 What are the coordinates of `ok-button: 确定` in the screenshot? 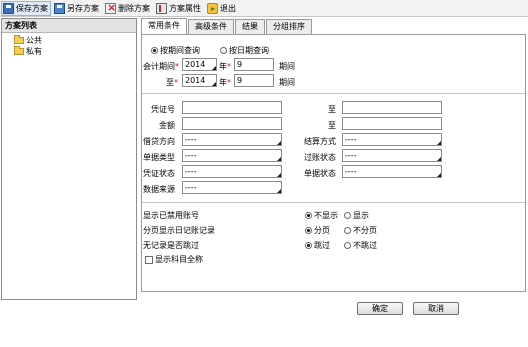 It's located at (380, 308).